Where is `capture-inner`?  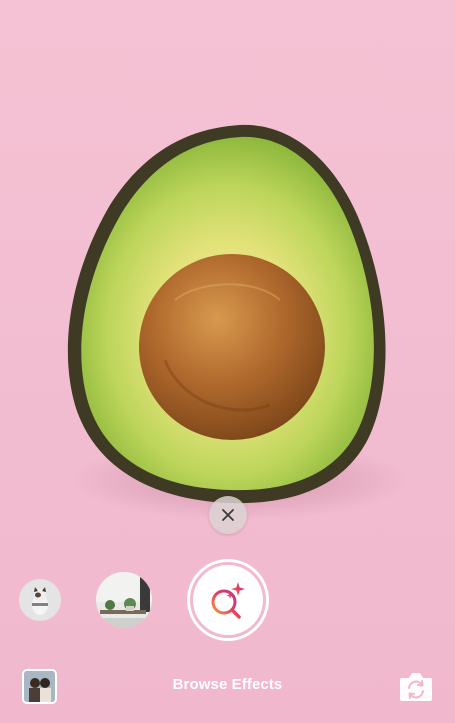
capture-inner is located at coordinates (228, 600).